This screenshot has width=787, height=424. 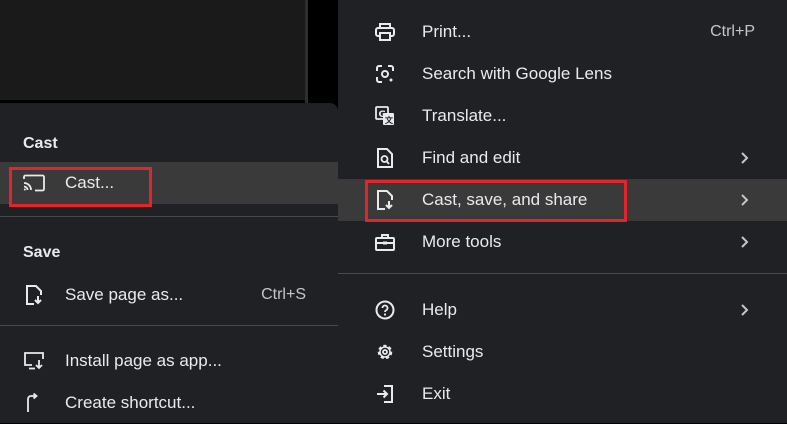 I want to click on menu-item-print: Print... Ctrl+P, so click(x=562, y=32).